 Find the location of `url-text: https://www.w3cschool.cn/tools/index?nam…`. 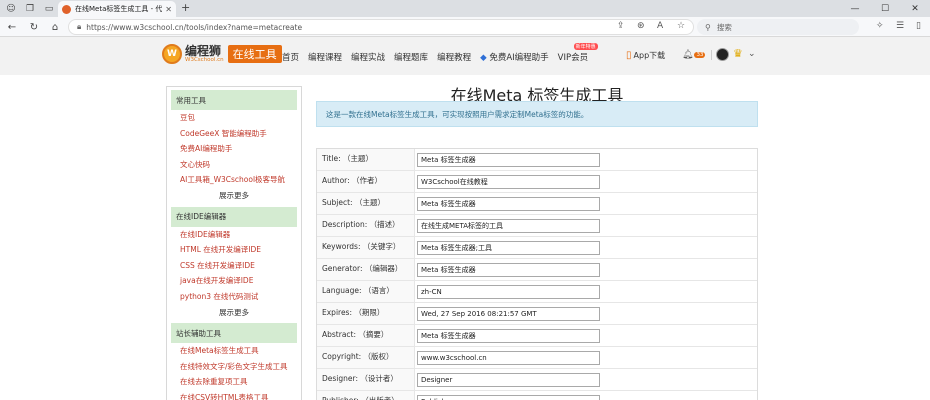

url-text: https://www.w3cschool.cn/tools/index?nam… is located at coordinates (194, 27).